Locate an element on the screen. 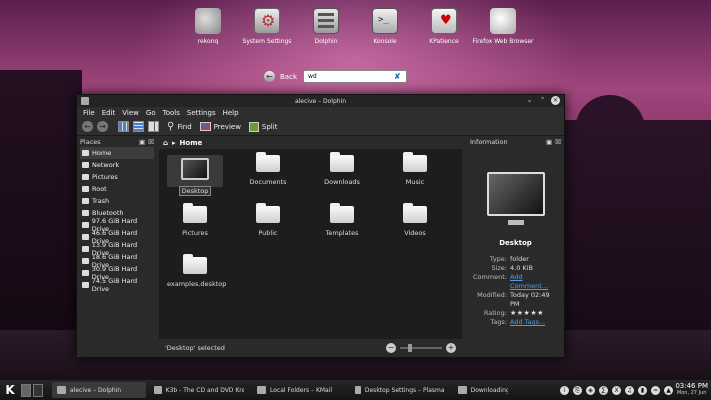 Image resolution: width=711 pixels, height=400 pixels. system-settings-icon is located at coordinates (267, 21).